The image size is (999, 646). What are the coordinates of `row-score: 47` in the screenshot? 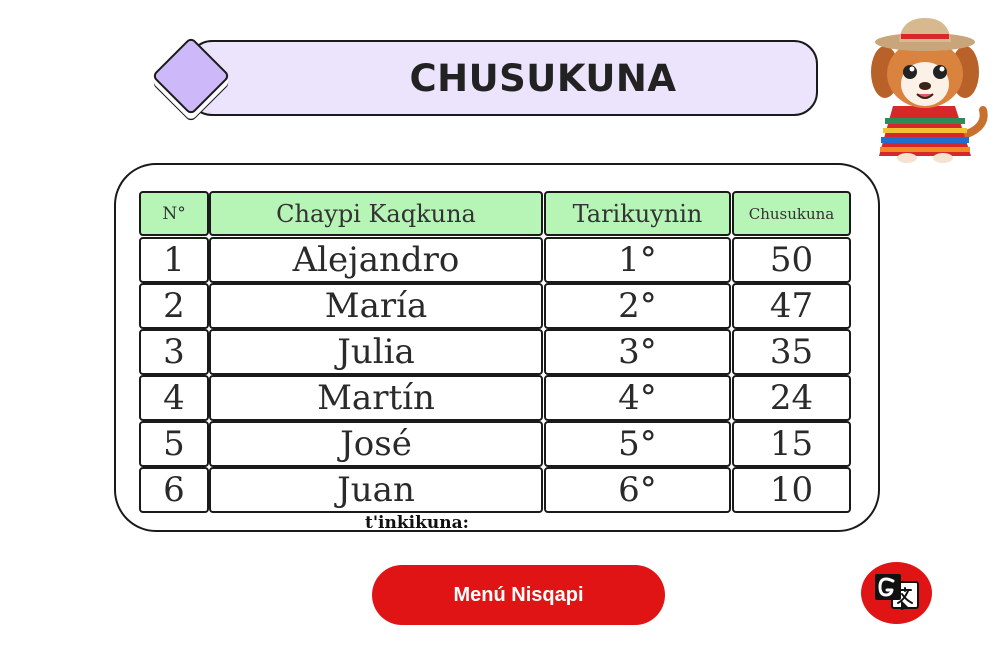 It's located at (791, 306).